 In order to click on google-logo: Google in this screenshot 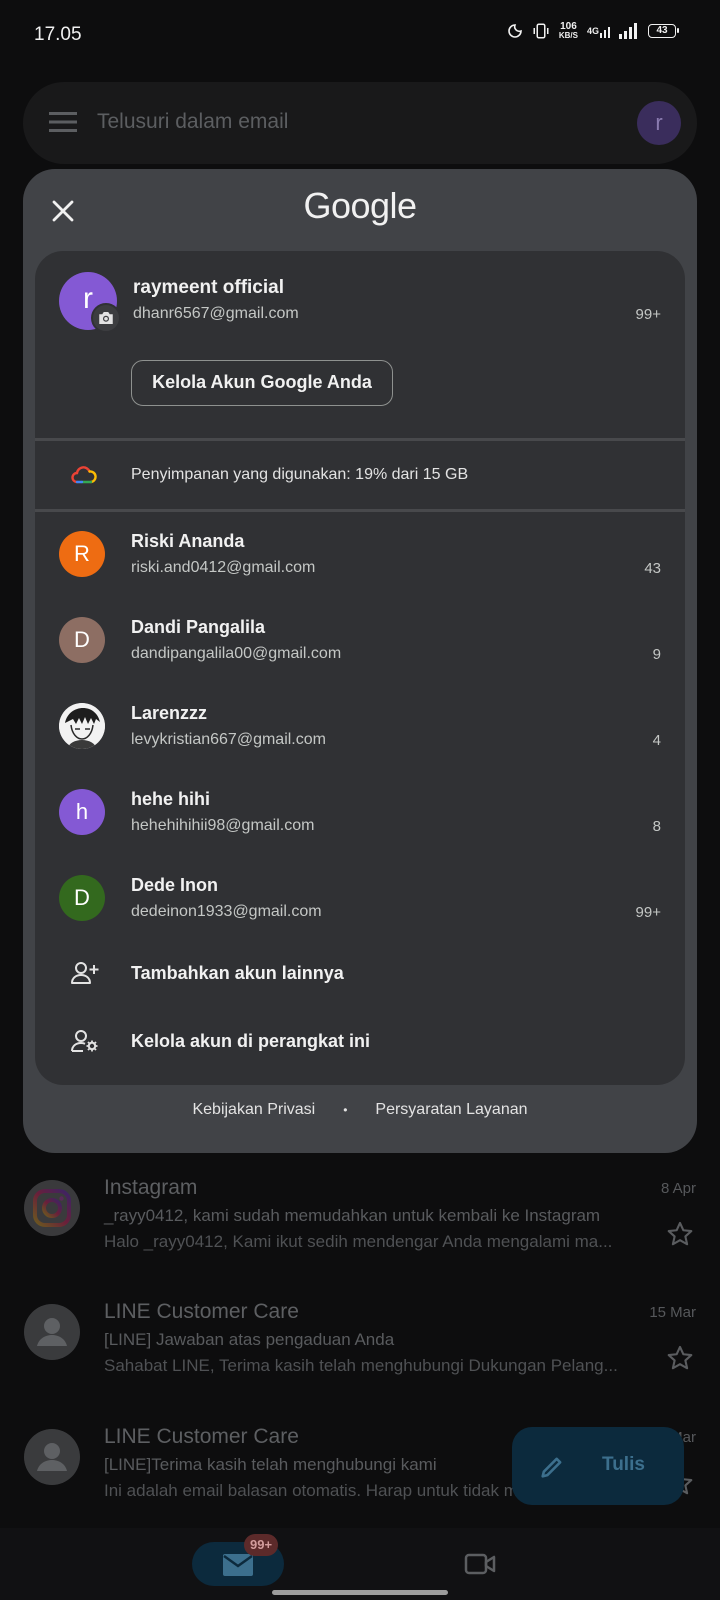, I will do `click(360, 205)`.